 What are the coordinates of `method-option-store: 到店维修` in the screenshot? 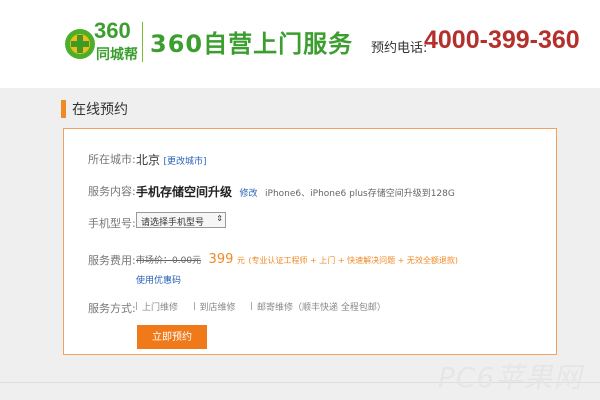 It's located at (214, 307).